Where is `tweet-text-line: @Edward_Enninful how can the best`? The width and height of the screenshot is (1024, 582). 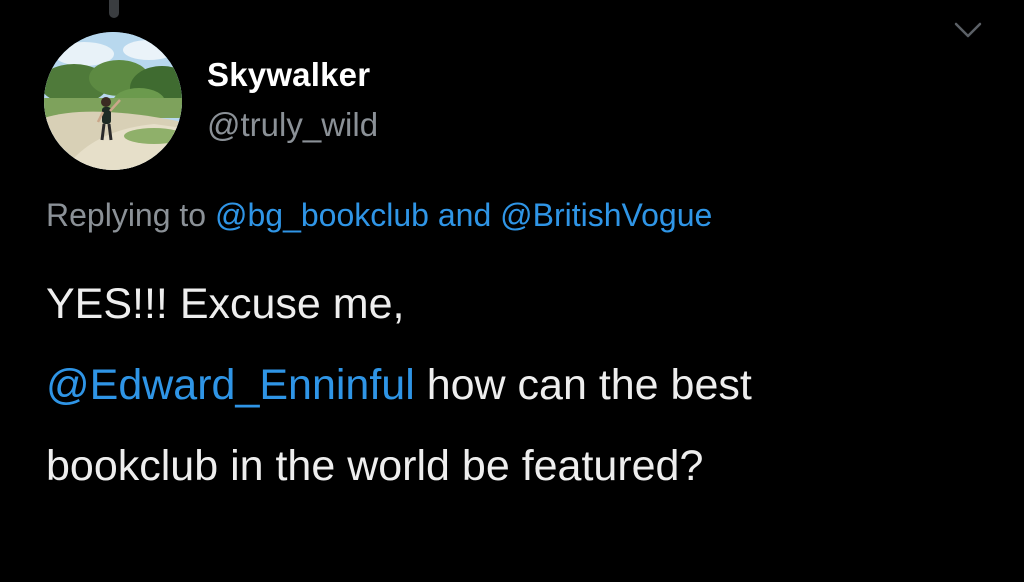 tweet-text-line: @Edward_Enninful how can the best is located at coordinates (521, 385).